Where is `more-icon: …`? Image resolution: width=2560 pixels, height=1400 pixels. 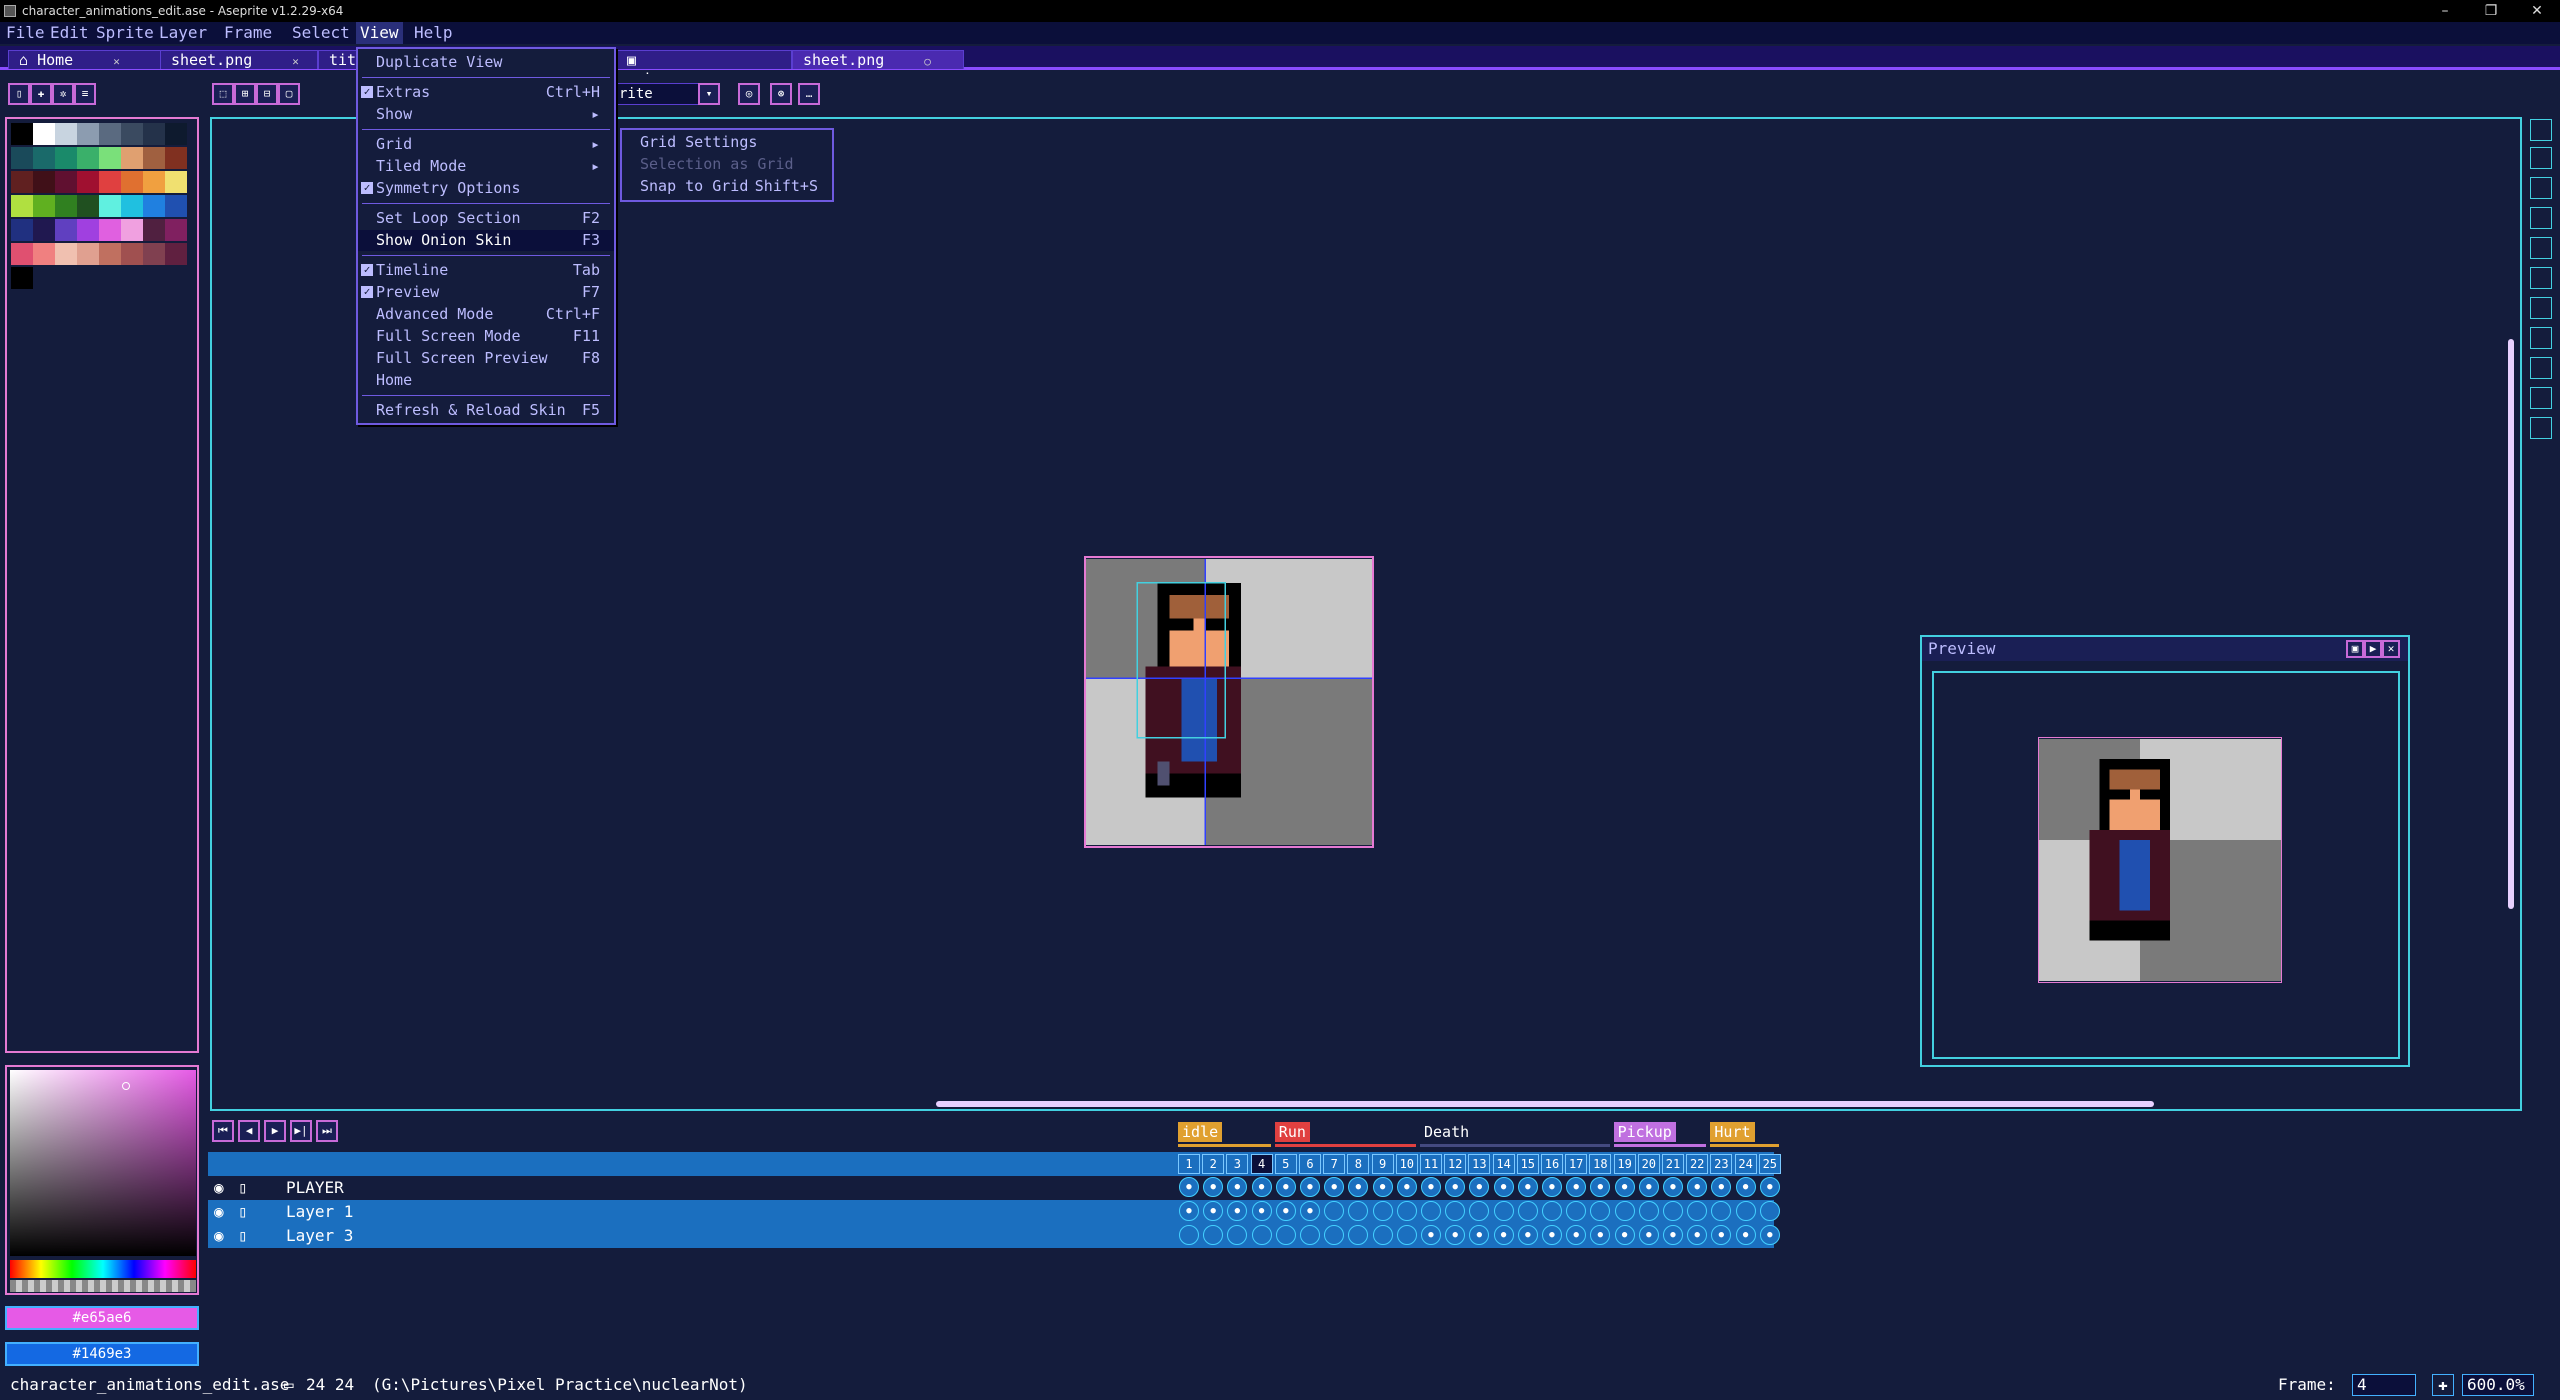 more-icon: … is located at coordinates (809, 94).